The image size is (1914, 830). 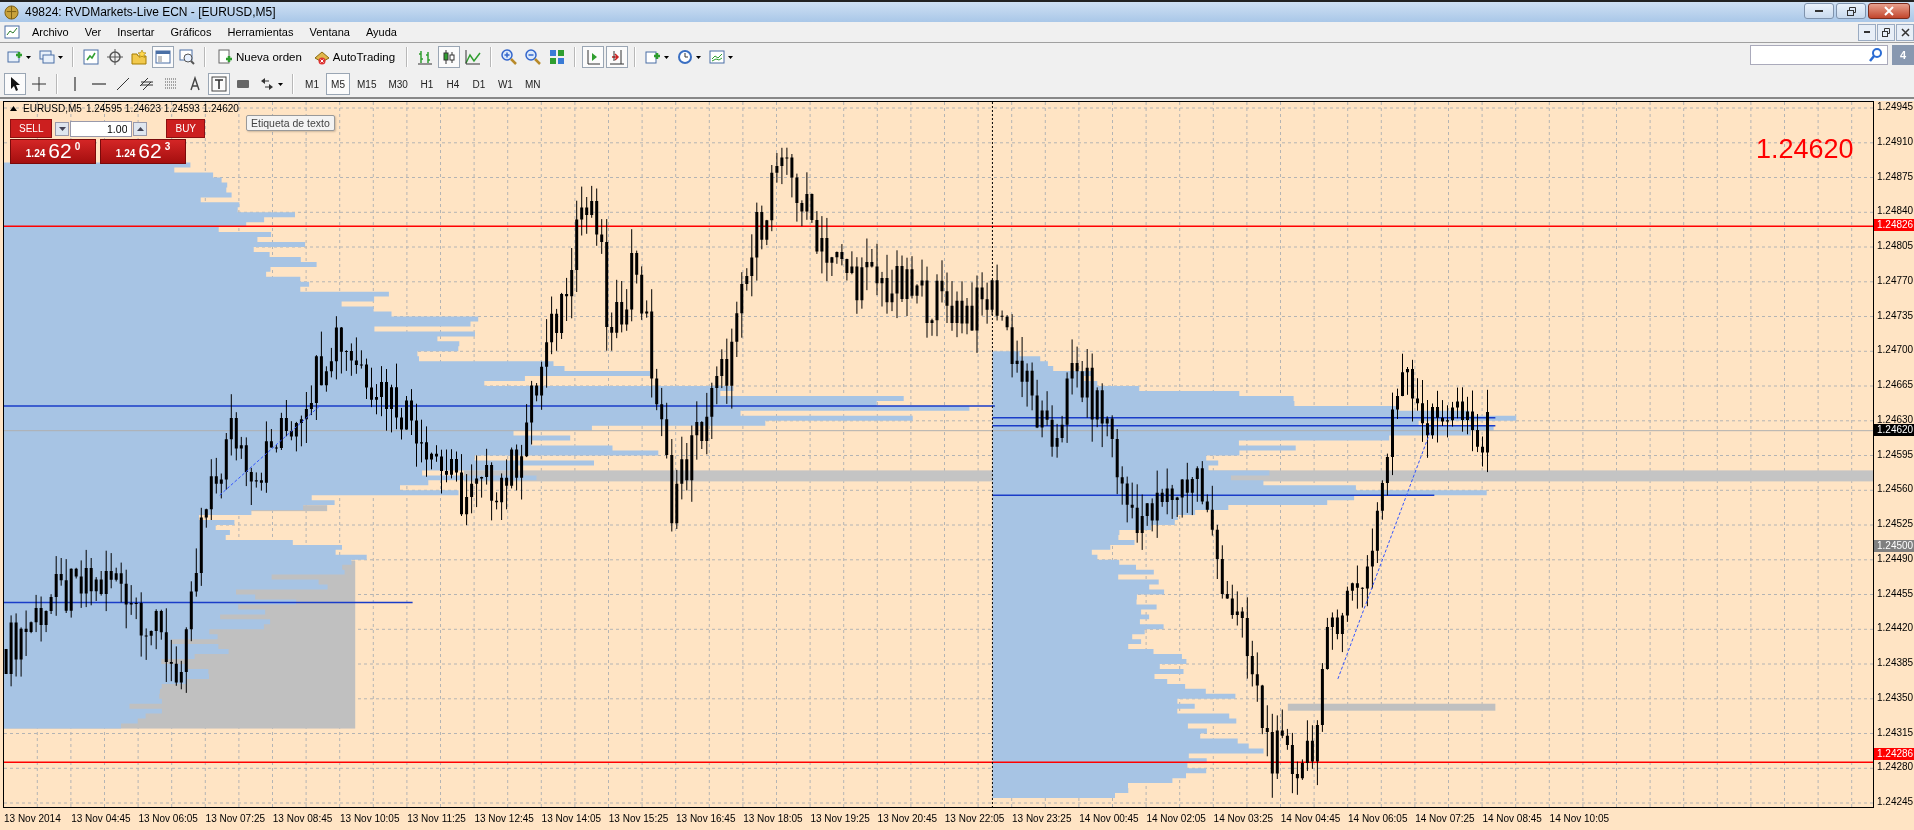 What do you see at coordinates (1895, 628) in the screenshot?
I see `axis-label: 1.24420` at bounding box center [1895, 628].